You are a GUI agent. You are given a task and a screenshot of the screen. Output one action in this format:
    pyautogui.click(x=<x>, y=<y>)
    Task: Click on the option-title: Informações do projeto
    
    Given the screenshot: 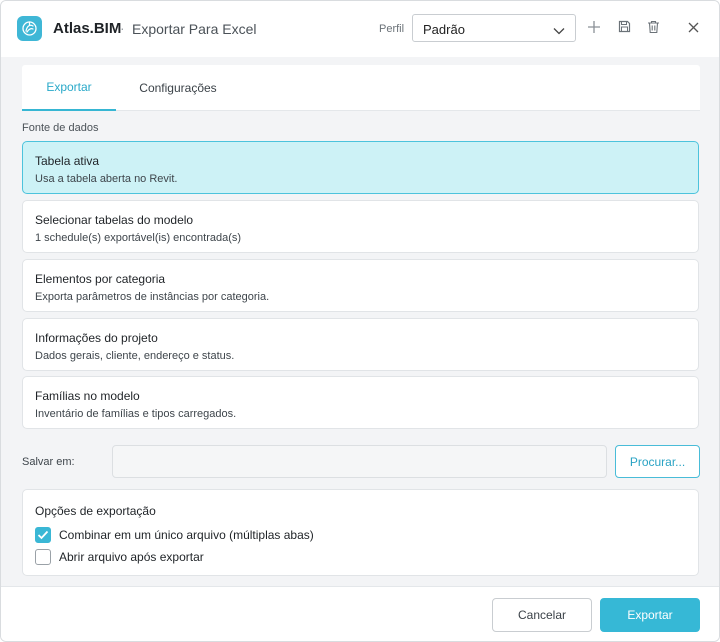 What is the action you would take?
    pyautogui.click(x=96, y=338)
    